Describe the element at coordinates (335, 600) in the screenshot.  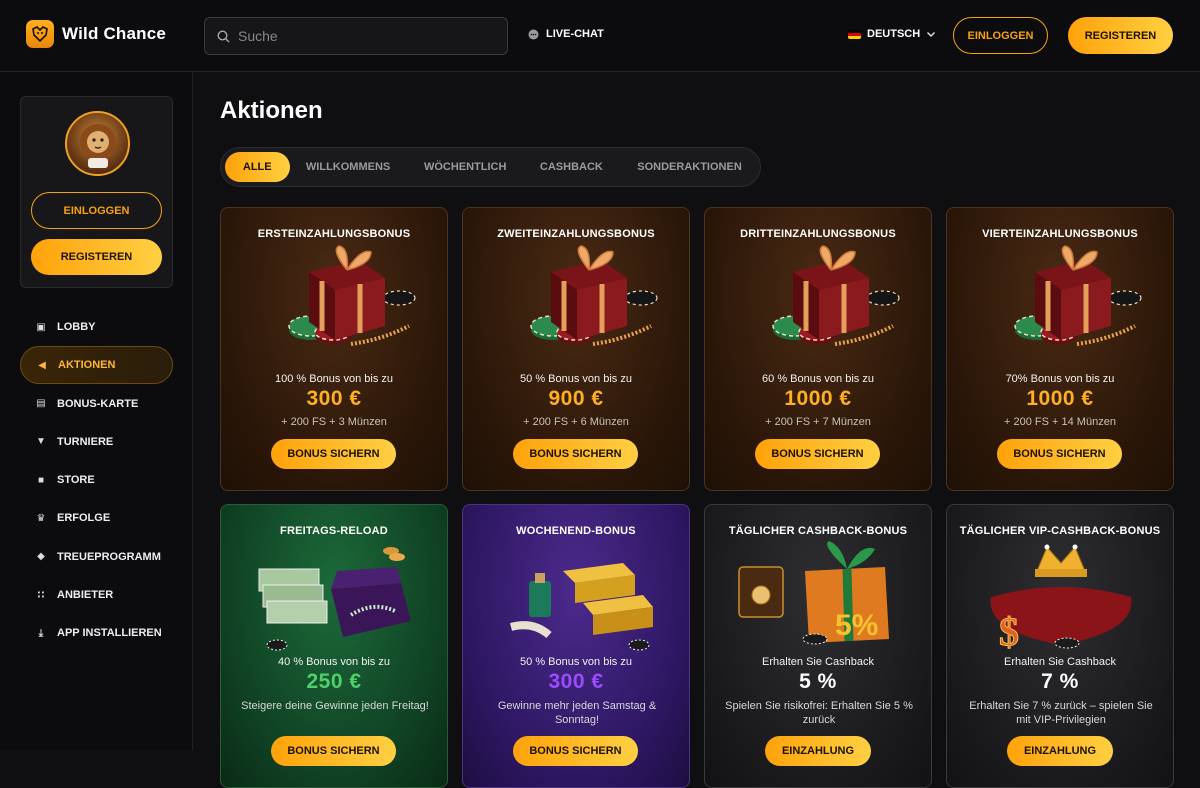
I see `money-jewelry-icon` at that location.